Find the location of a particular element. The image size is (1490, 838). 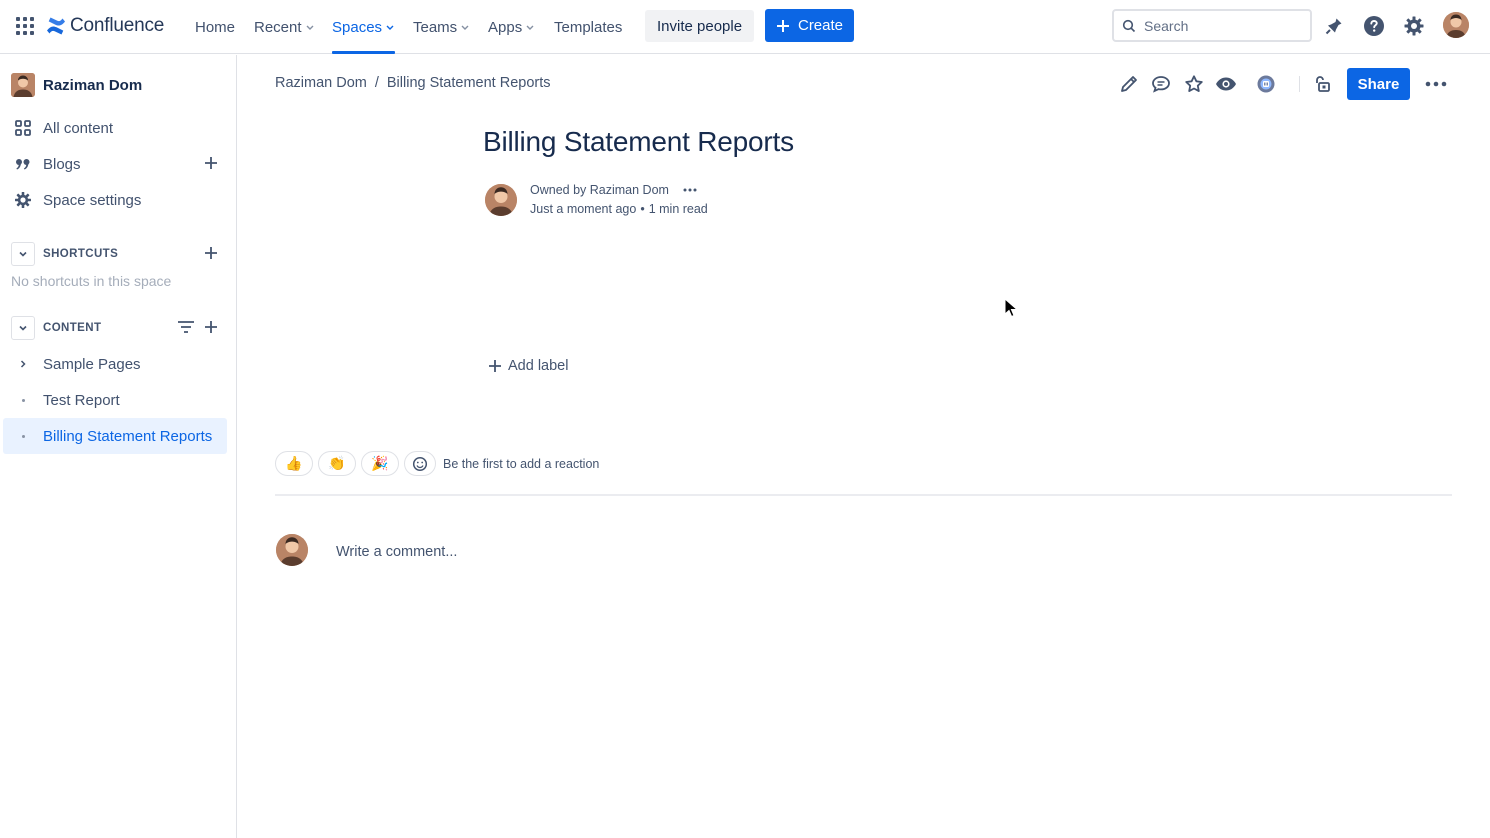

breadcrumb-page-link: Billing Statement Reports is located at coordinates (469, 83).